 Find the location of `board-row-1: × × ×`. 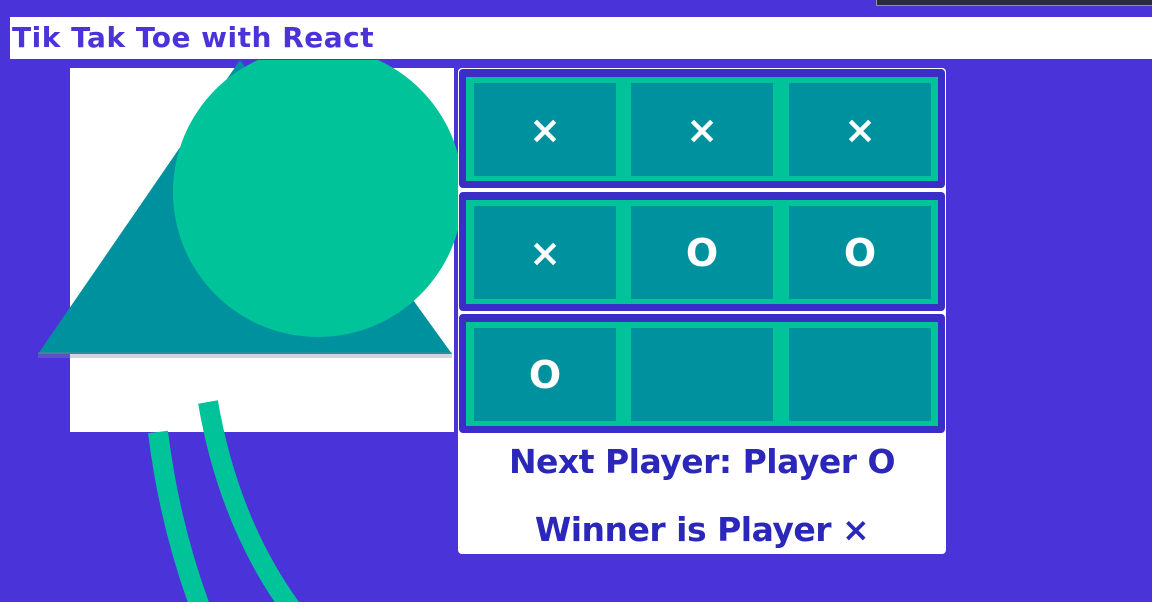

board-row-1: × × × is located at coordinates (702, 128).